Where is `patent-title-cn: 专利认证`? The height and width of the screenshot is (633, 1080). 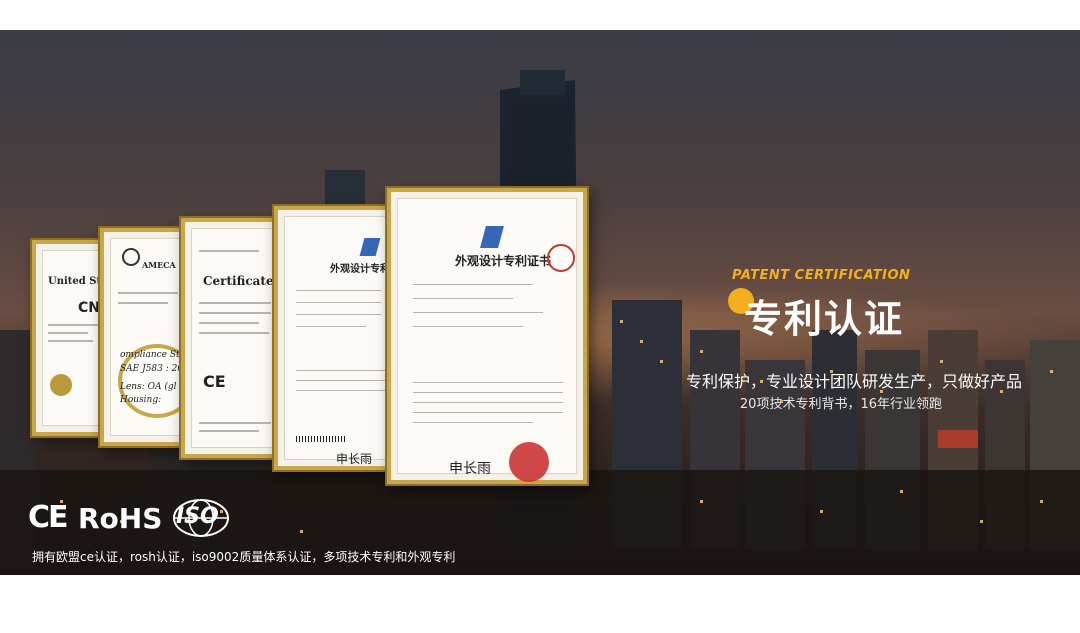
patent-title-cn: 专利认证 is located at coordinates (824, 319).